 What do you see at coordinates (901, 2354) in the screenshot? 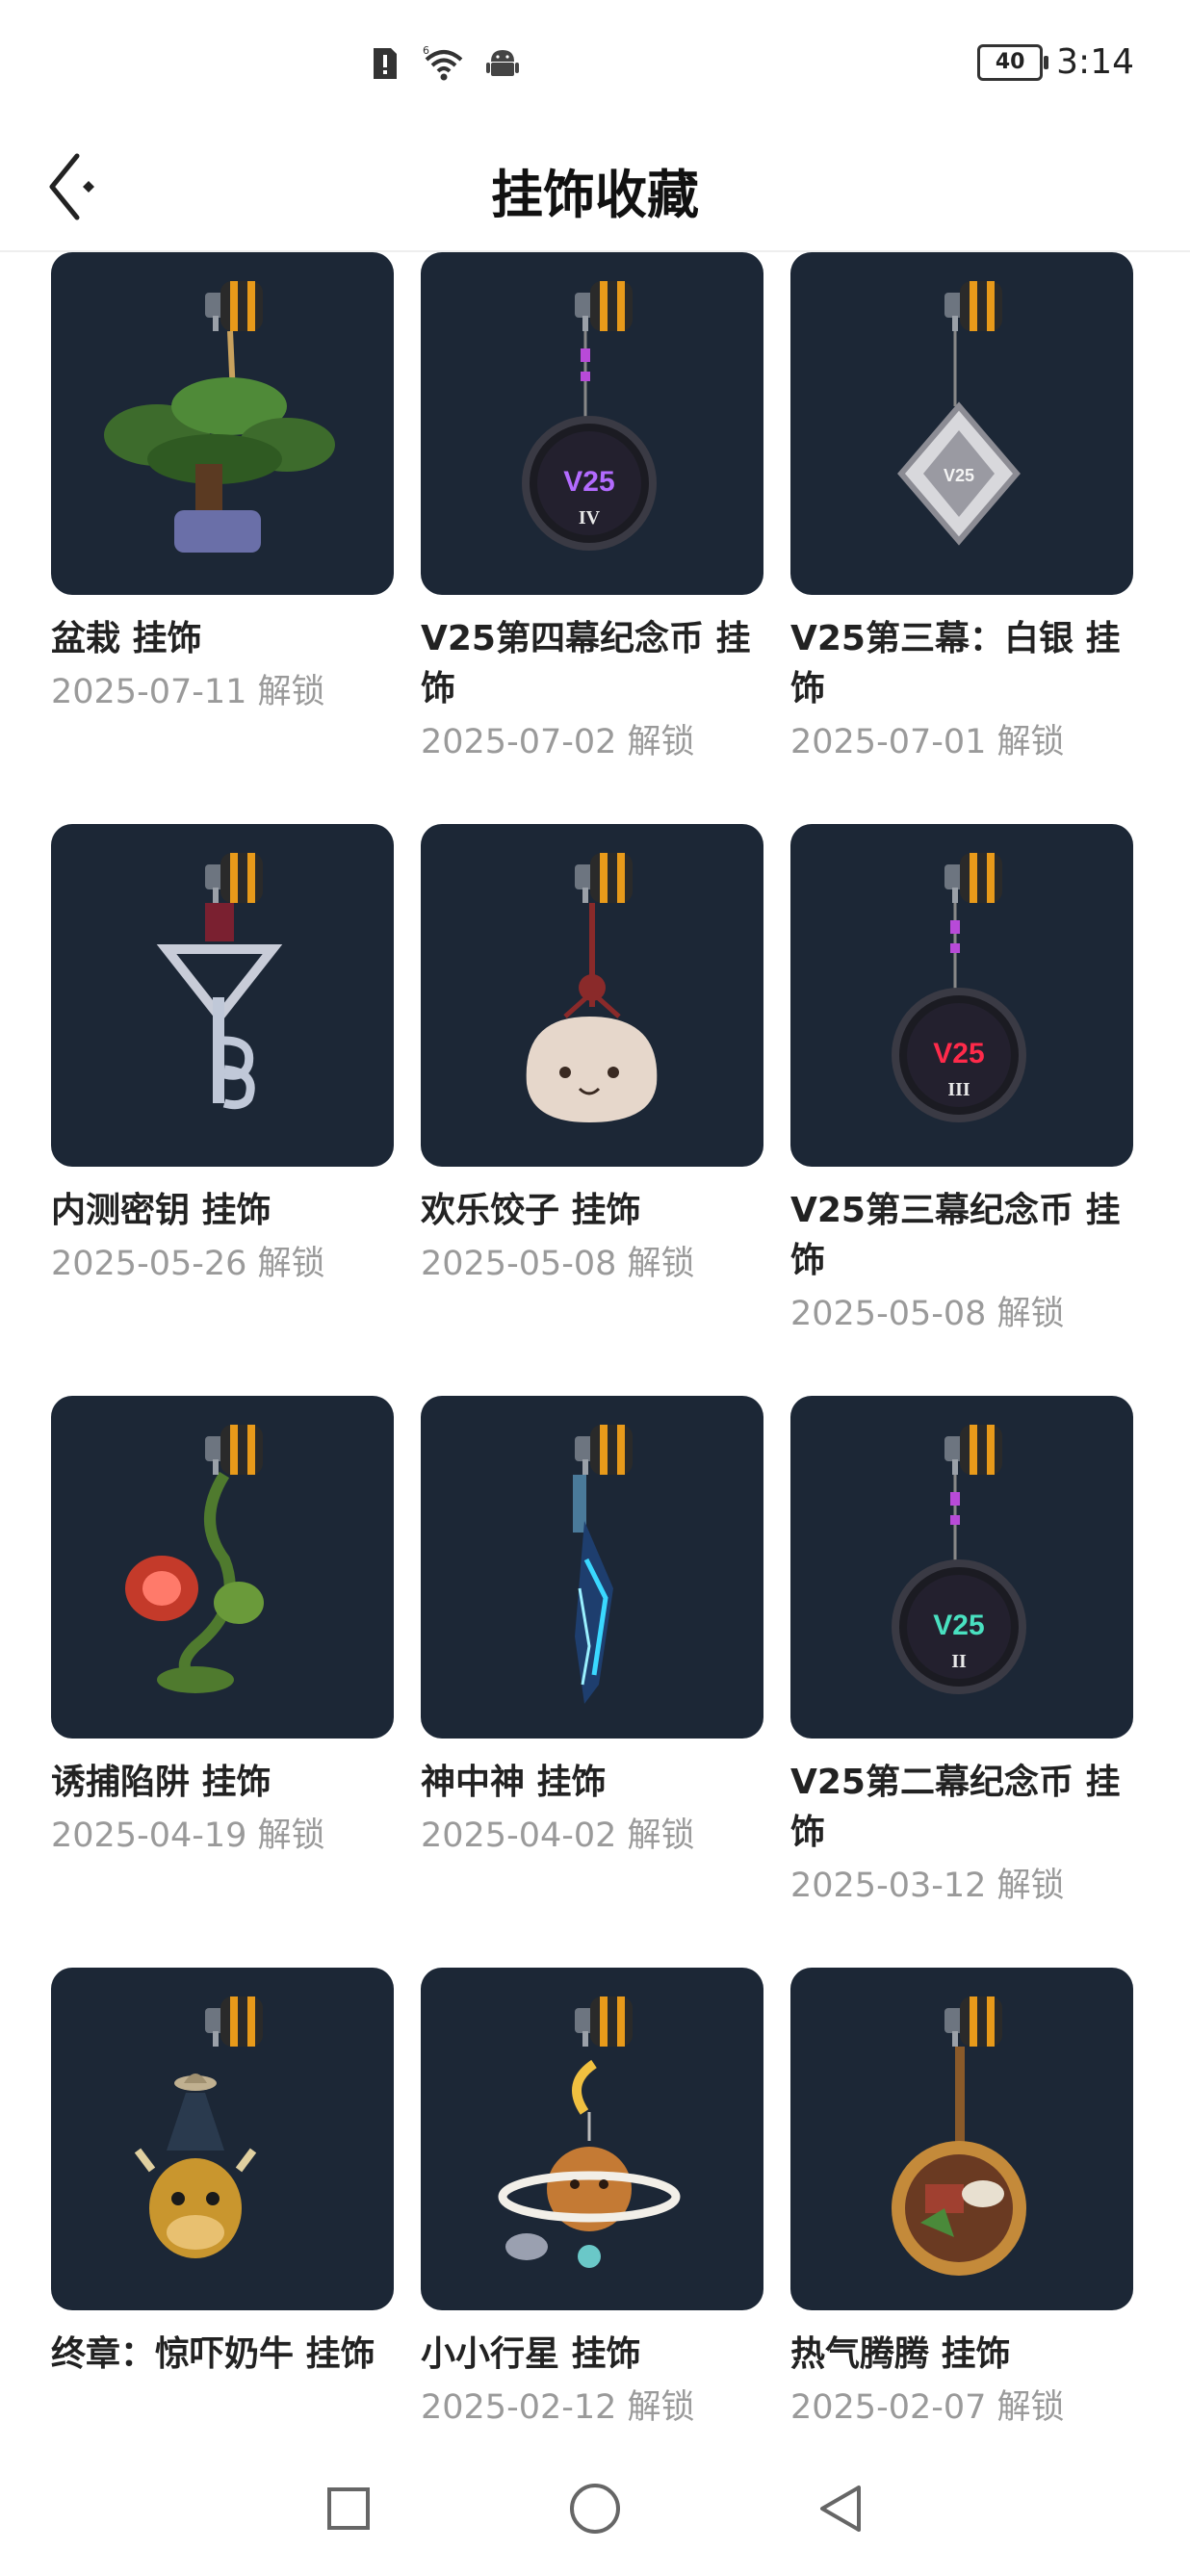
I see `charm-name: 热气腾腾 挂饰` at bounding box center [901, 2354].